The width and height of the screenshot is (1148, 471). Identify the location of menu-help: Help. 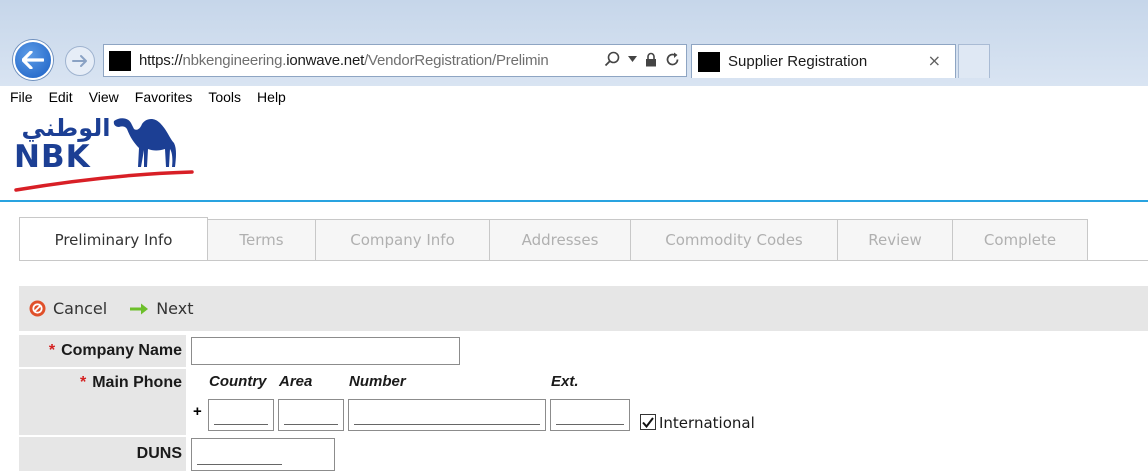
(271, 97).